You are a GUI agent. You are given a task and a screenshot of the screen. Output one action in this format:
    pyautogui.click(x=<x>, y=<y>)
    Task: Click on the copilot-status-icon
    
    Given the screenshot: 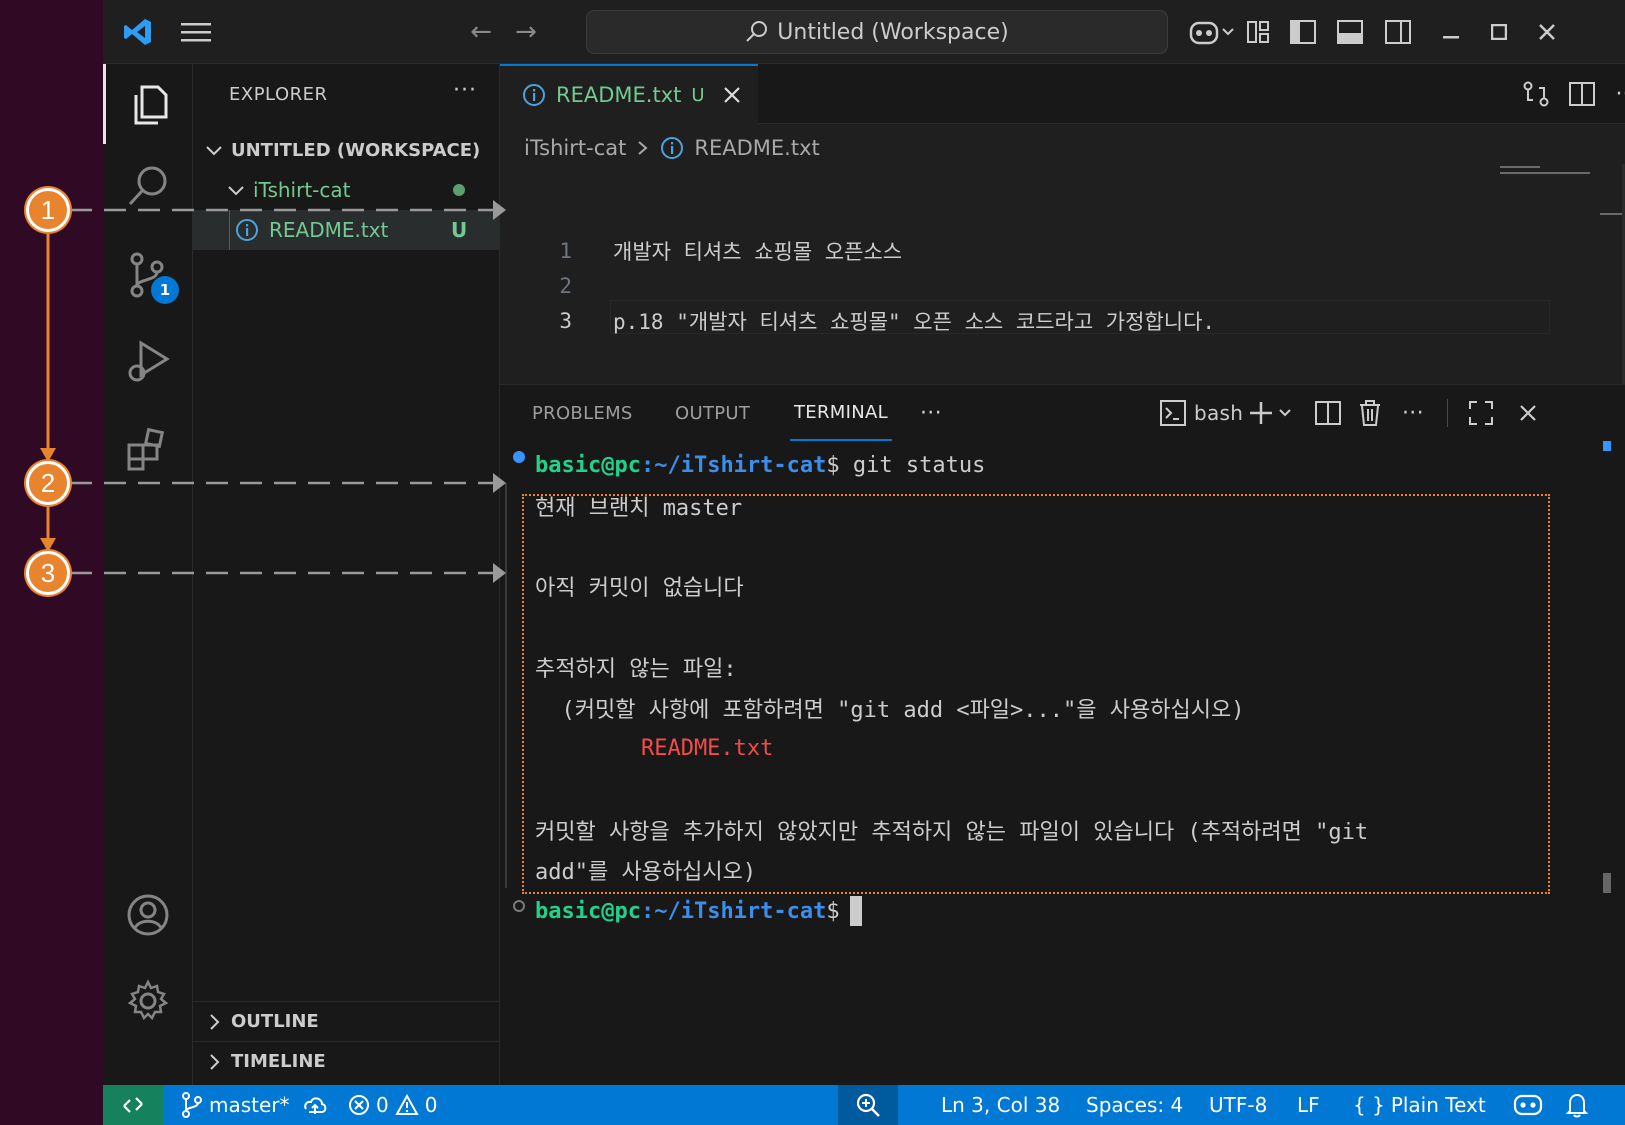 What is the action you would take?
    pyautogui.click(x=1528, y=1105)
    